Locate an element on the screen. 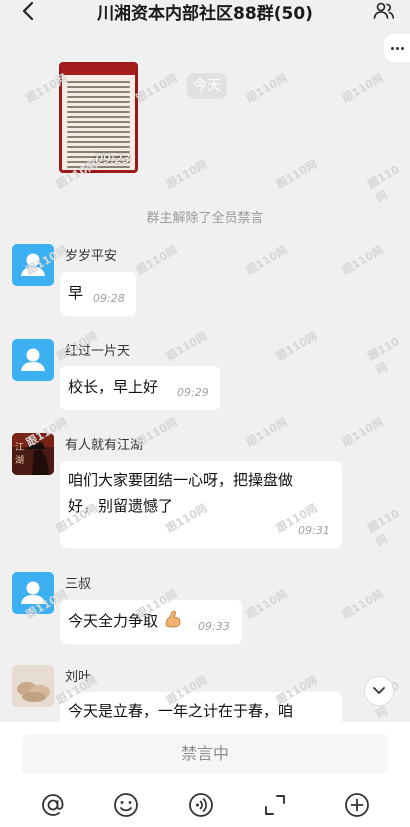  user-photo-avatar is located at coordinates (33, 686).